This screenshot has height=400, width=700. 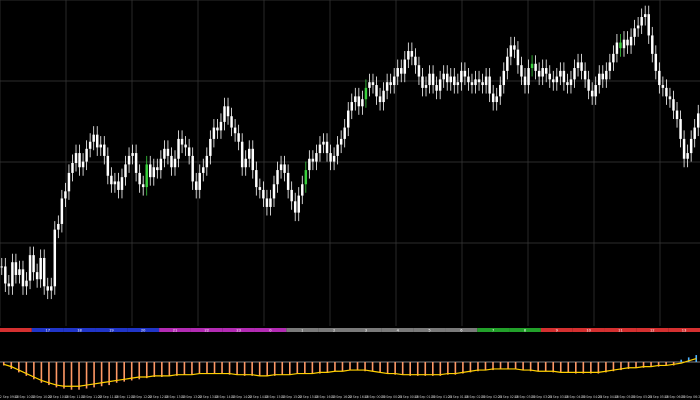 I want to click on session-label: 23, so click(x=238, y=330).